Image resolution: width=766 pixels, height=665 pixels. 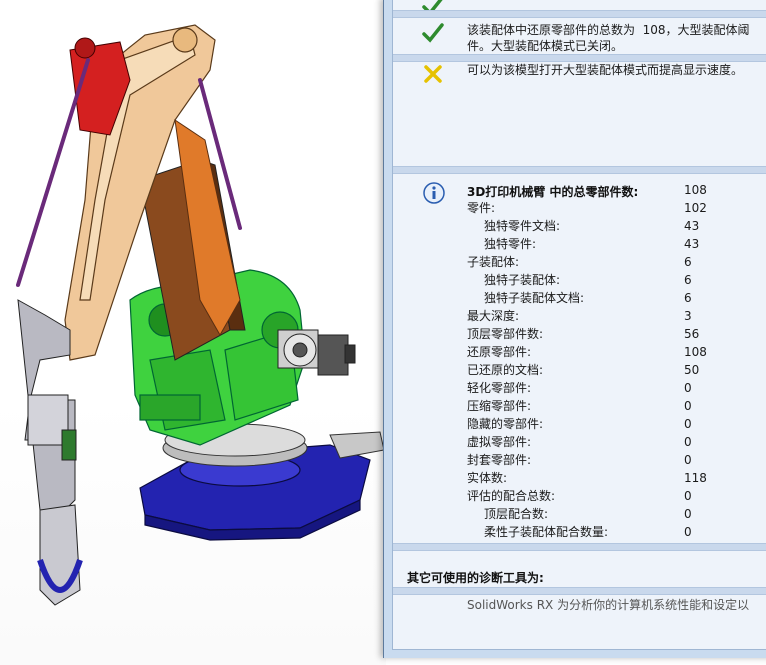 I want to click on check-icon, so click(x=433, y=33).